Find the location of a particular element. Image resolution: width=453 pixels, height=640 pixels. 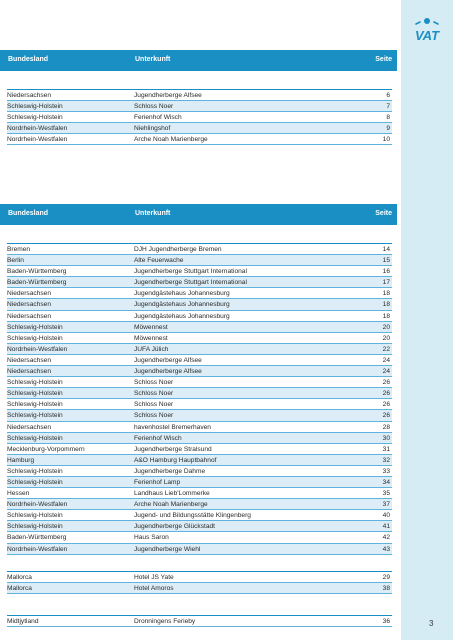

cell-seite: 38 is located at coordinates (386, 589).